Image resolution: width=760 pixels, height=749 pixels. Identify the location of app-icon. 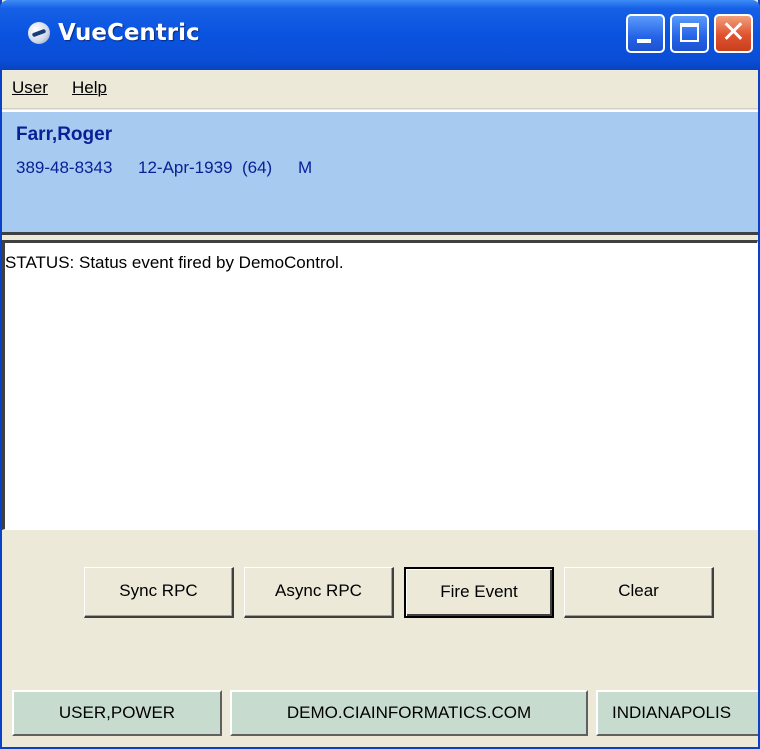
(39, 33).